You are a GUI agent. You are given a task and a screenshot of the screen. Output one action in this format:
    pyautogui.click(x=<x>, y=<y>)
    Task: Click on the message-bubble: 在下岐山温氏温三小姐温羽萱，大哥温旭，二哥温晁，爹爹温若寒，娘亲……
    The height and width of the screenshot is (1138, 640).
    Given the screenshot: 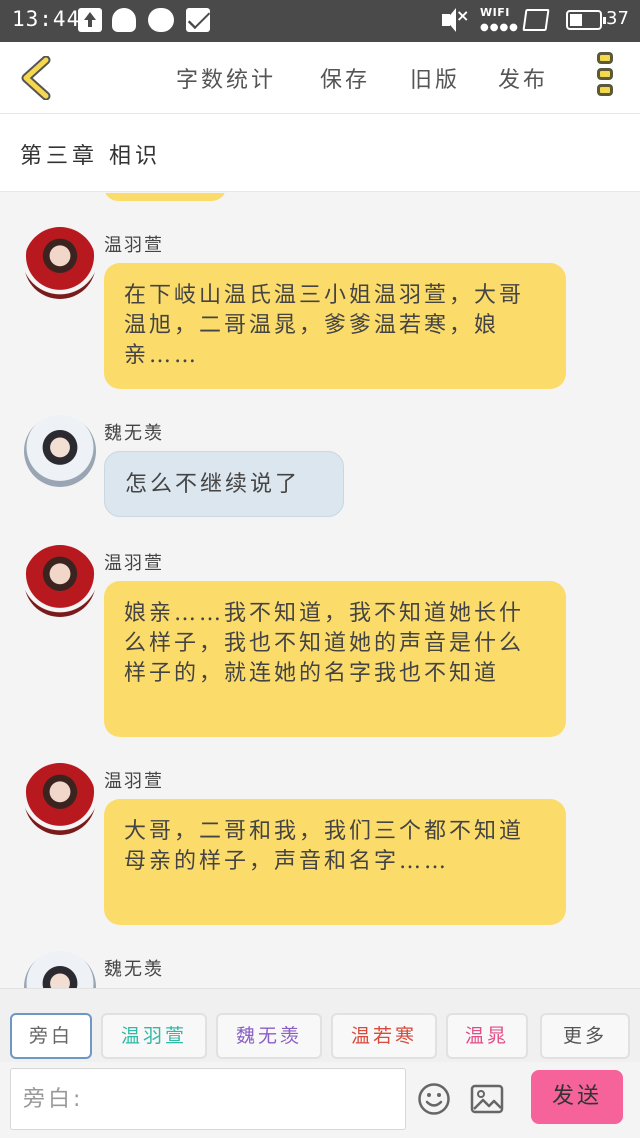 What is the action you would take?
    pyautogui.click(x=335, y=326)
    